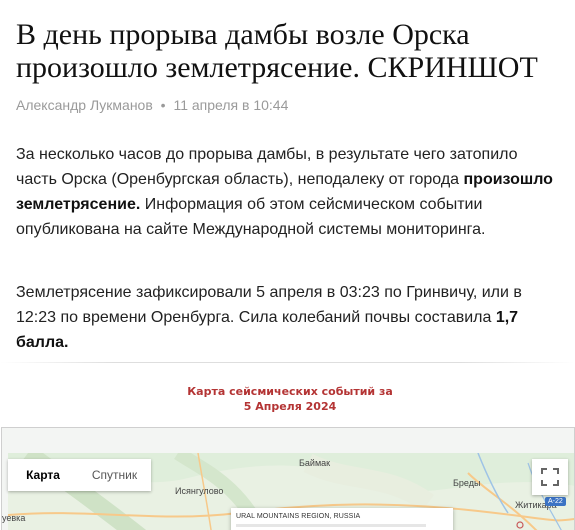 Image resolution: width=575 pixels, height=530 pixels. Describe the element at coordinates (555, 501) in the screenshot. I see `road-badge: А-22` at that location.